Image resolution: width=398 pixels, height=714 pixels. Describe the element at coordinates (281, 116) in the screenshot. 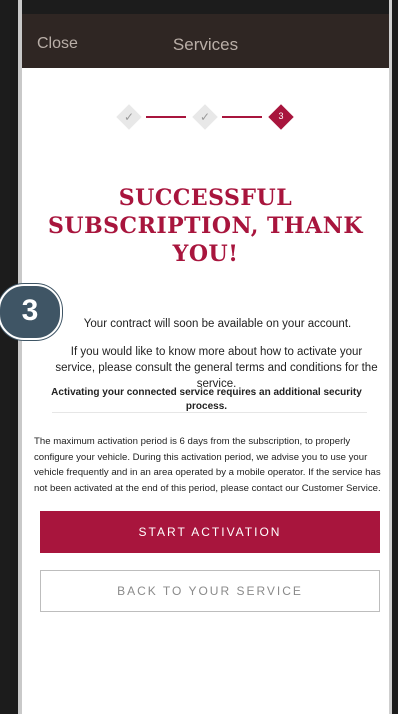

I see `step-3-label: 3` at that location.